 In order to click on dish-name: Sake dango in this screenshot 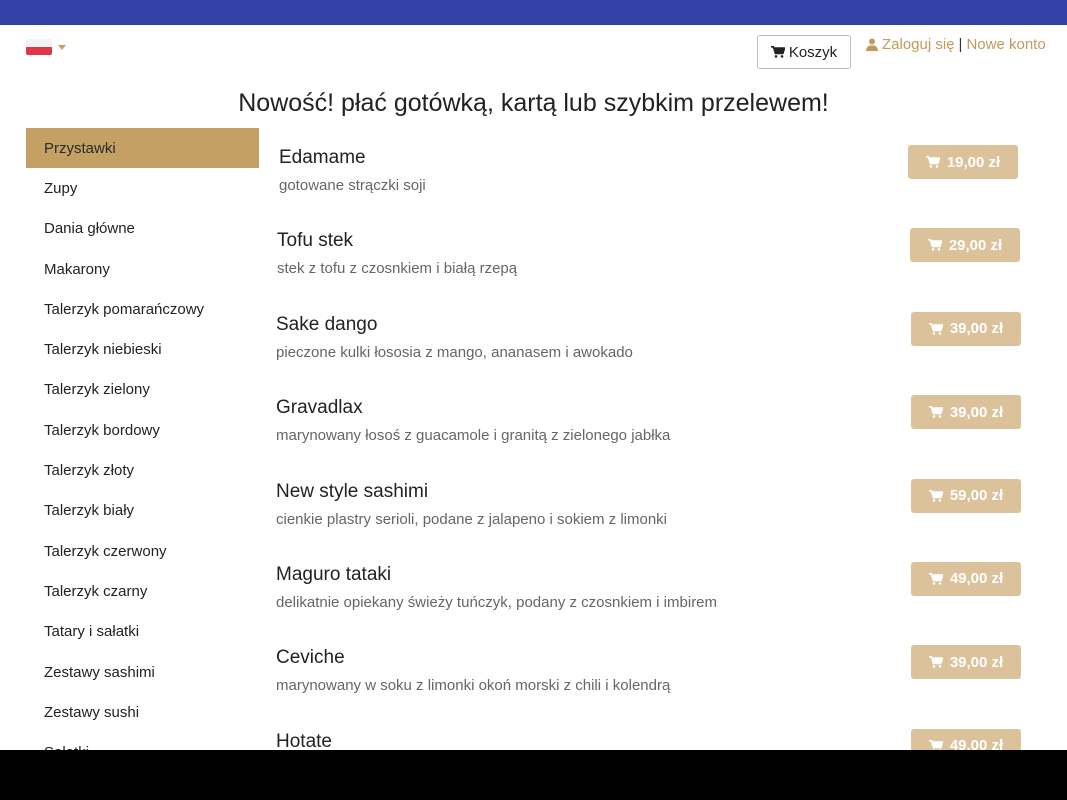, I will do `click(327, 324)`.